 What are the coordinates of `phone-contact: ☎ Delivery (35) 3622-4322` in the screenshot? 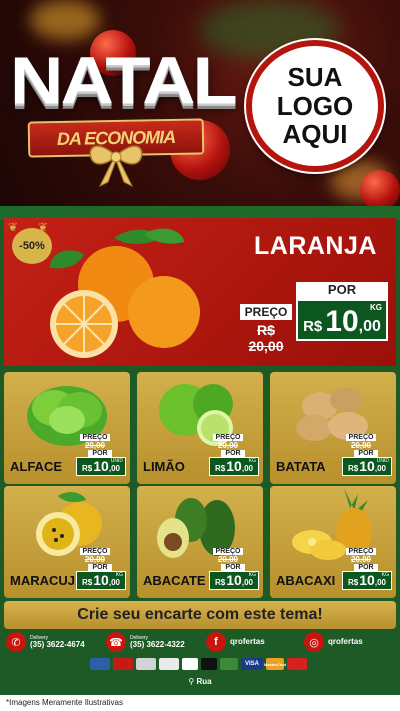 It's located at (145, 642).